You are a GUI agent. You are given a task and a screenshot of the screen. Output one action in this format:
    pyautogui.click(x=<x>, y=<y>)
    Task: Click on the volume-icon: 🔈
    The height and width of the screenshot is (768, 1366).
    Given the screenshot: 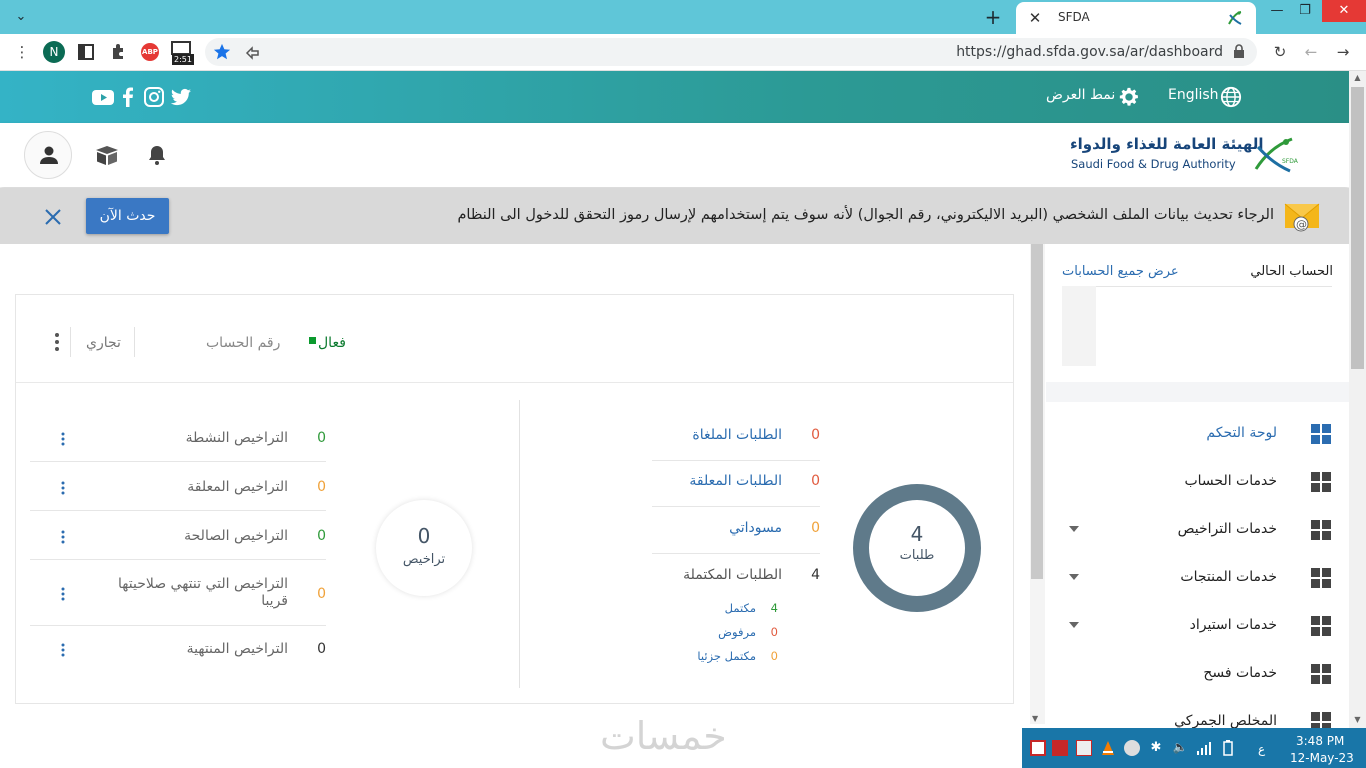 What is the action you would take?
    pyautogui.click(x=1180, y=748)
    